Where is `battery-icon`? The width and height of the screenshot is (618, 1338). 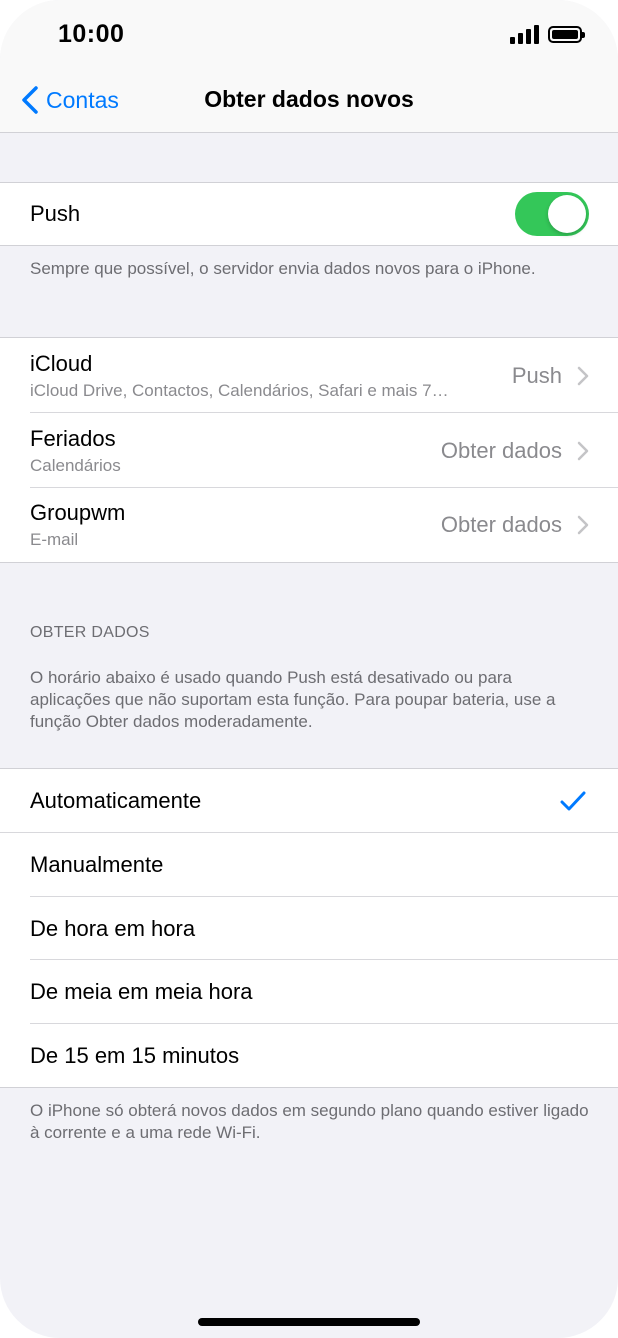 battery-icon is located at coordinates (566, 34).